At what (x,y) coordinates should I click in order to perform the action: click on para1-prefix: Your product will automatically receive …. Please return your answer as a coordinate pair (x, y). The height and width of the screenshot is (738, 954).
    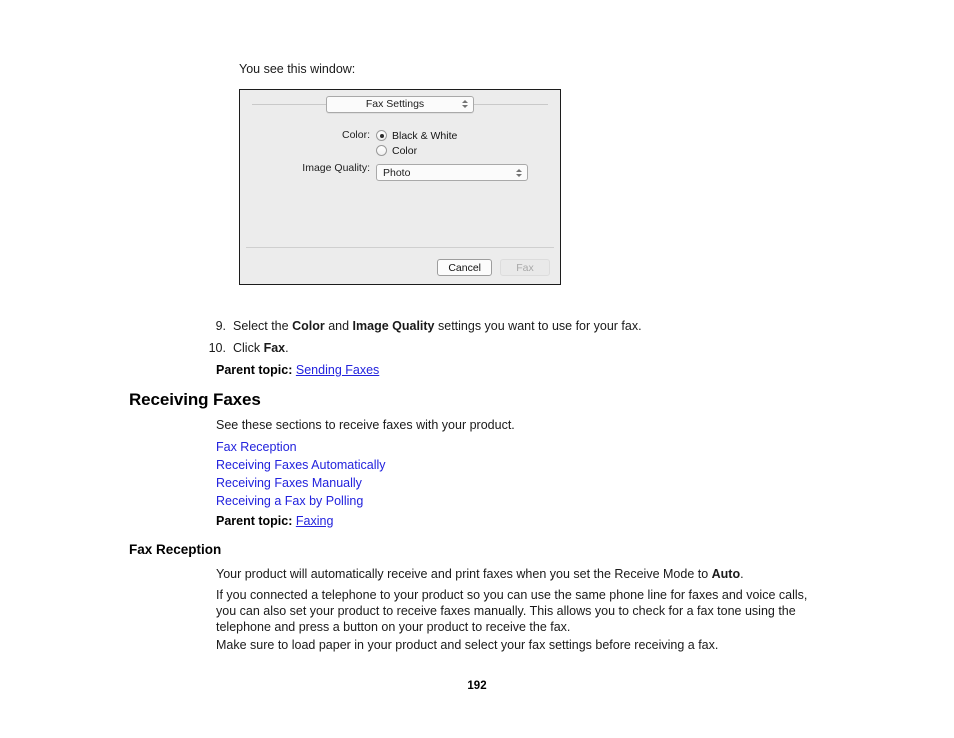
    Looking at the image, I should click on (464, 574).